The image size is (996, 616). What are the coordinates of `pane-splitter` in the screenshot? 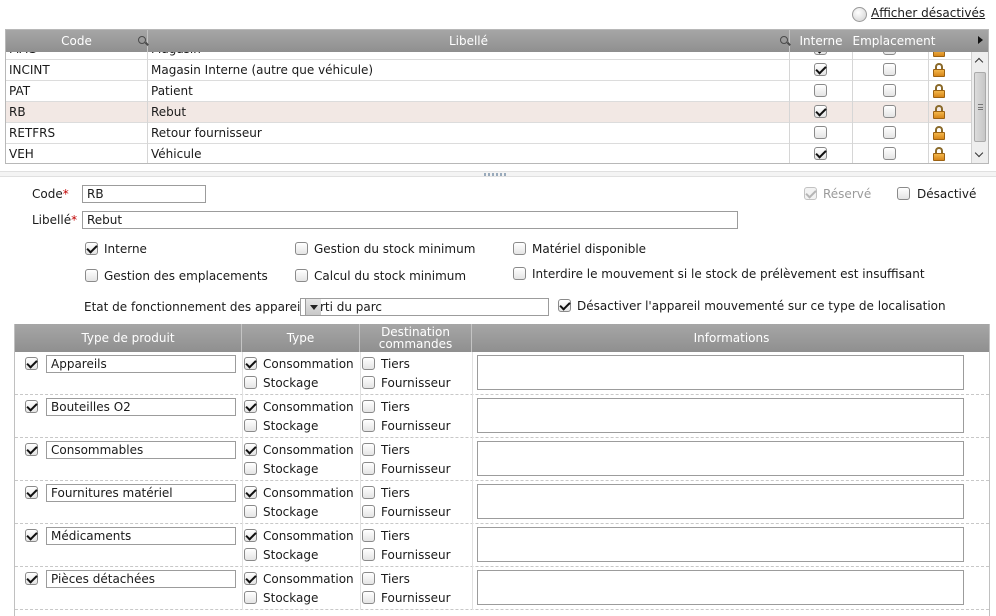 It's located at (498, 174).